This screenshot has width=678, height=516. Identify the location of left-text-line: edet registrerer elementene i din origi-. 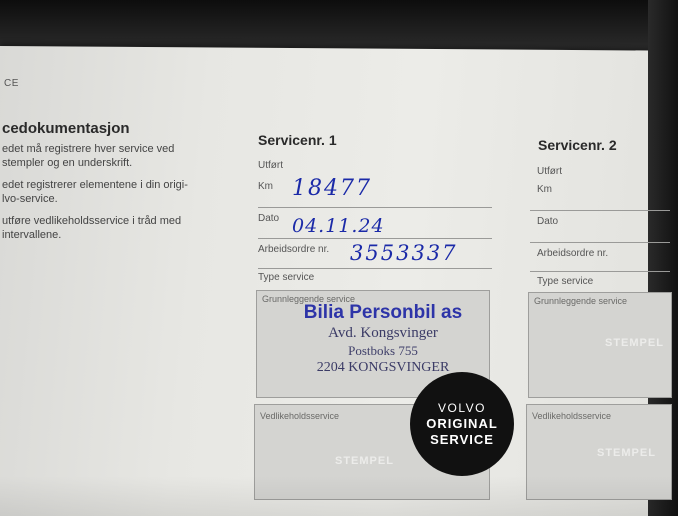
(95, 185).